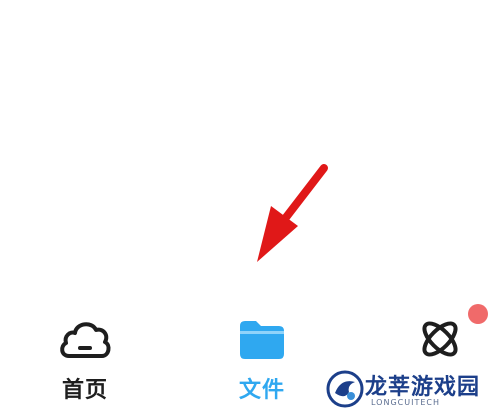  What do you see at coordinates (440, 339) in the screenshot?
I see `atom-icon` at bounding box center [440, 339].